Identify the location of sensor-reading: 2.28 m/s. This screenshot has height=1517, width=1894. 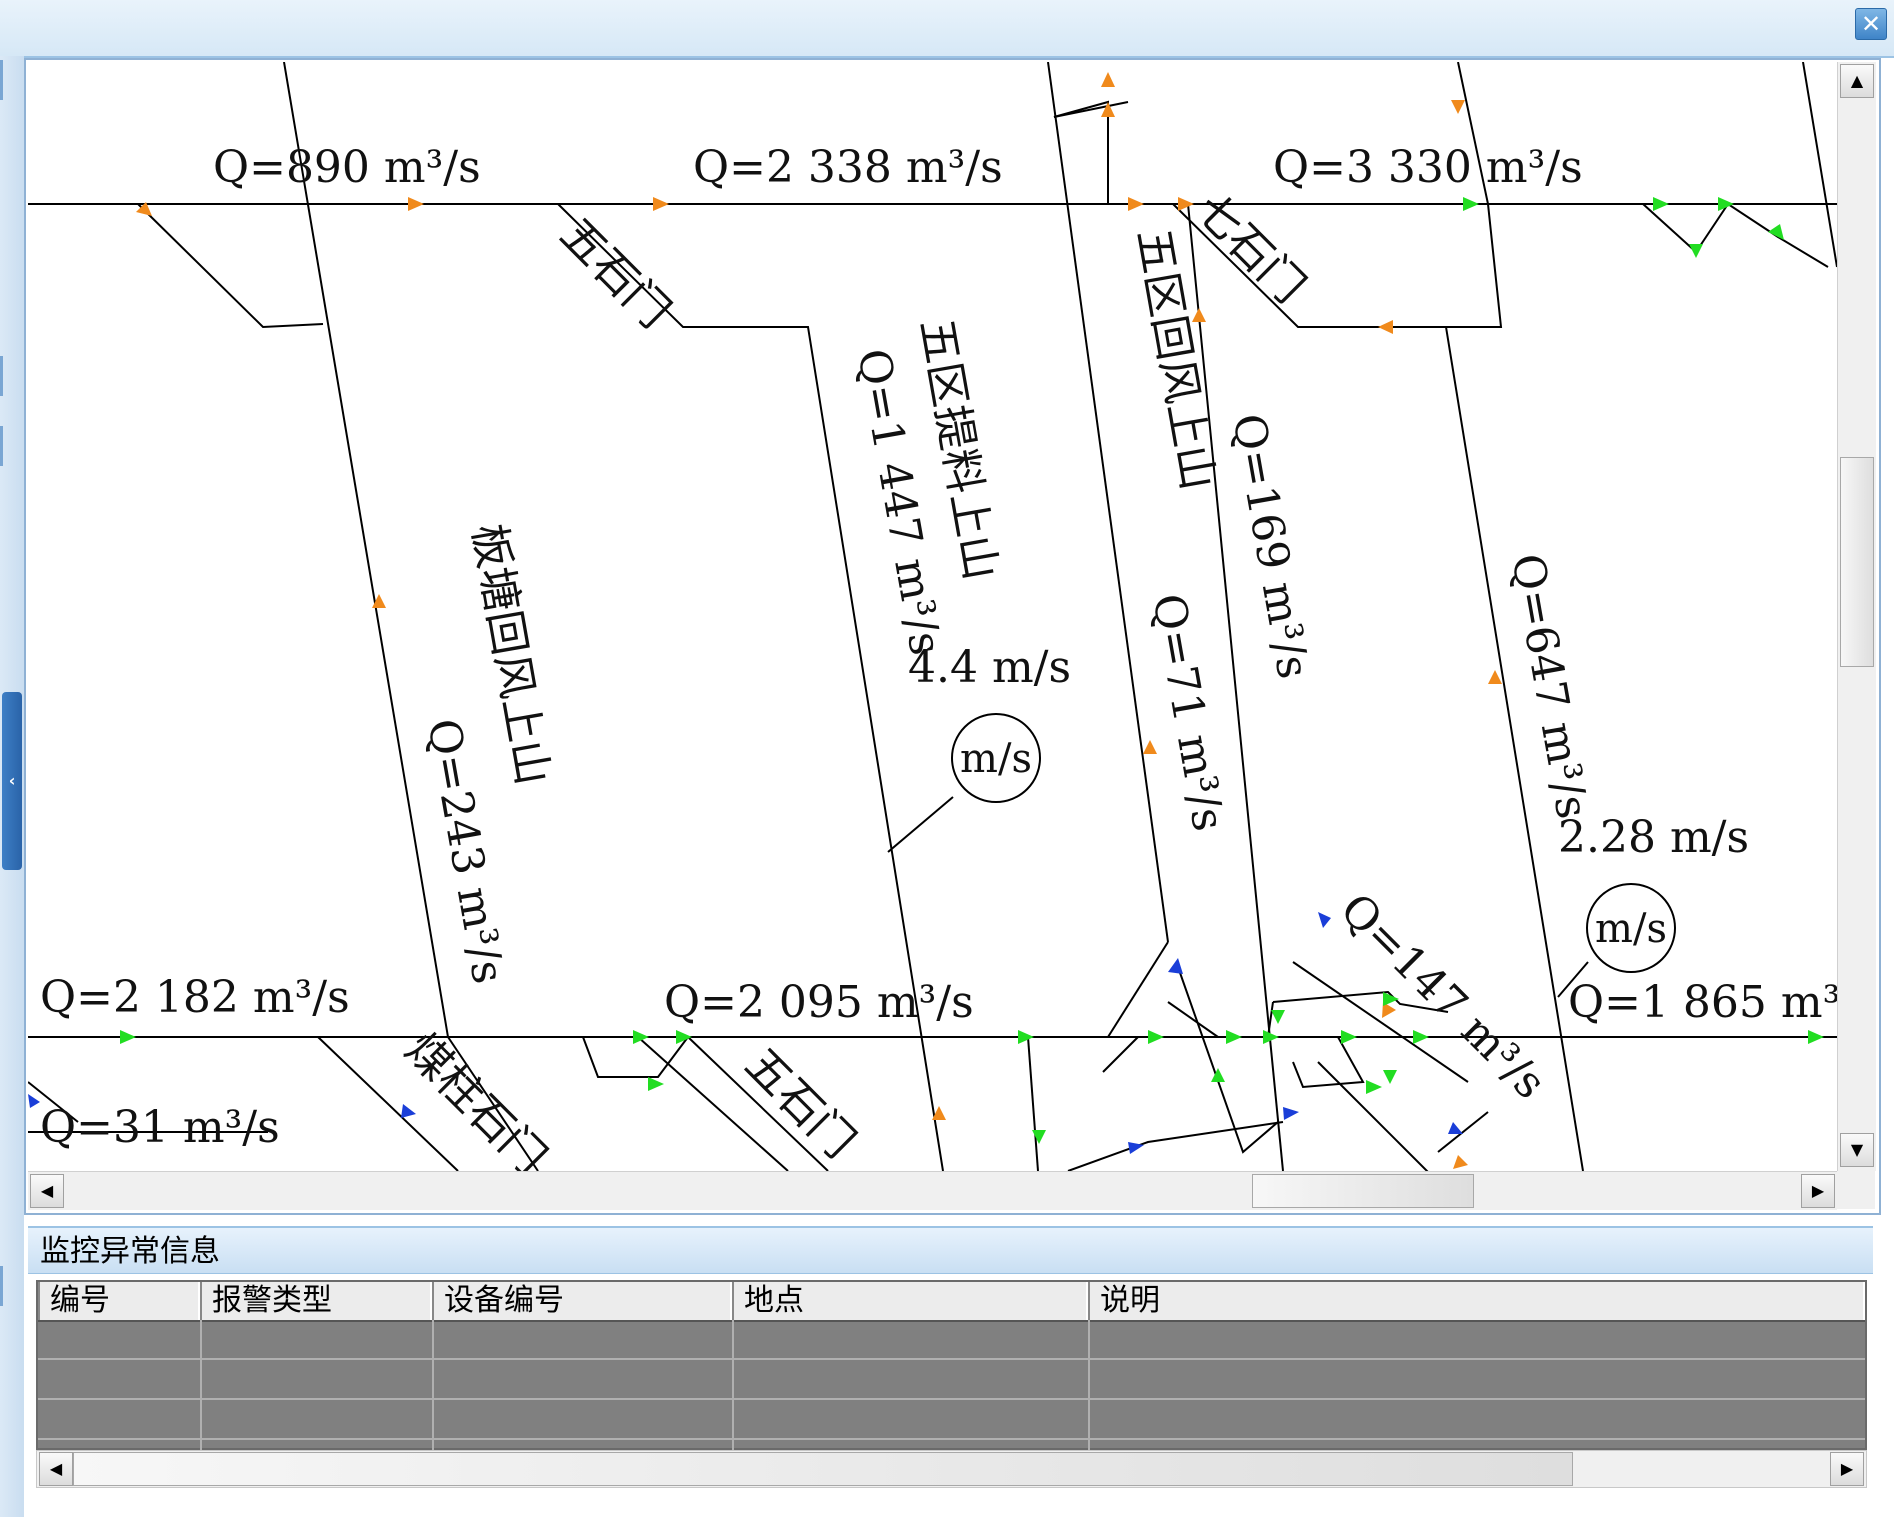
(1653, 837).